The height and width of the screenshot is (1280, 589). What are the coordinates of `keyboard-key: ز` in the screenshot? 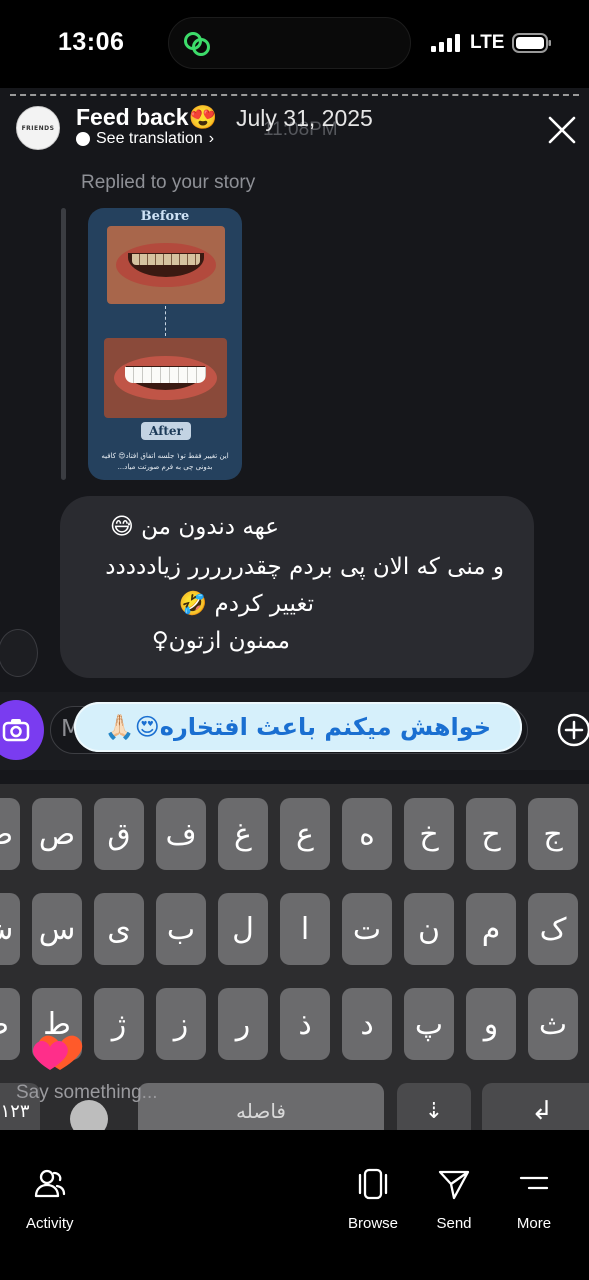 It's located at (181, 1024).